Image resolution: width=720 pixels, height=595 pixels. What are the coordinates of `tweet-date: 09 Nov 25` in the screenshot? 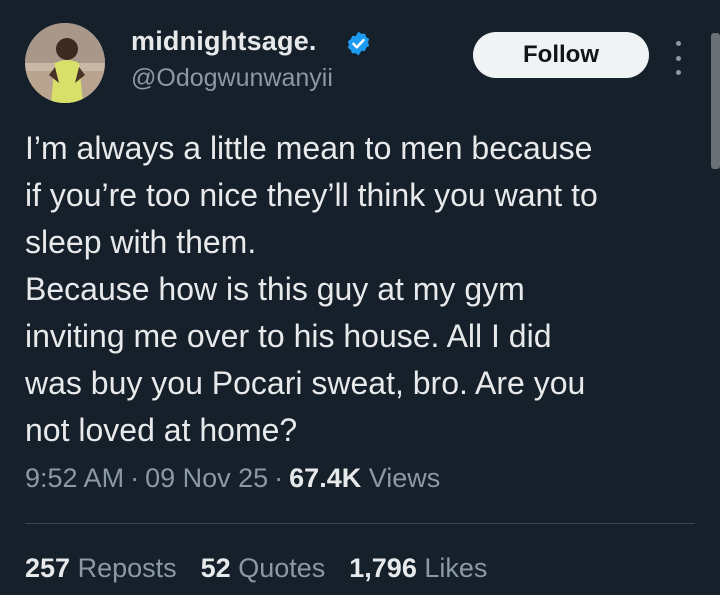 It's located at (206, 478).